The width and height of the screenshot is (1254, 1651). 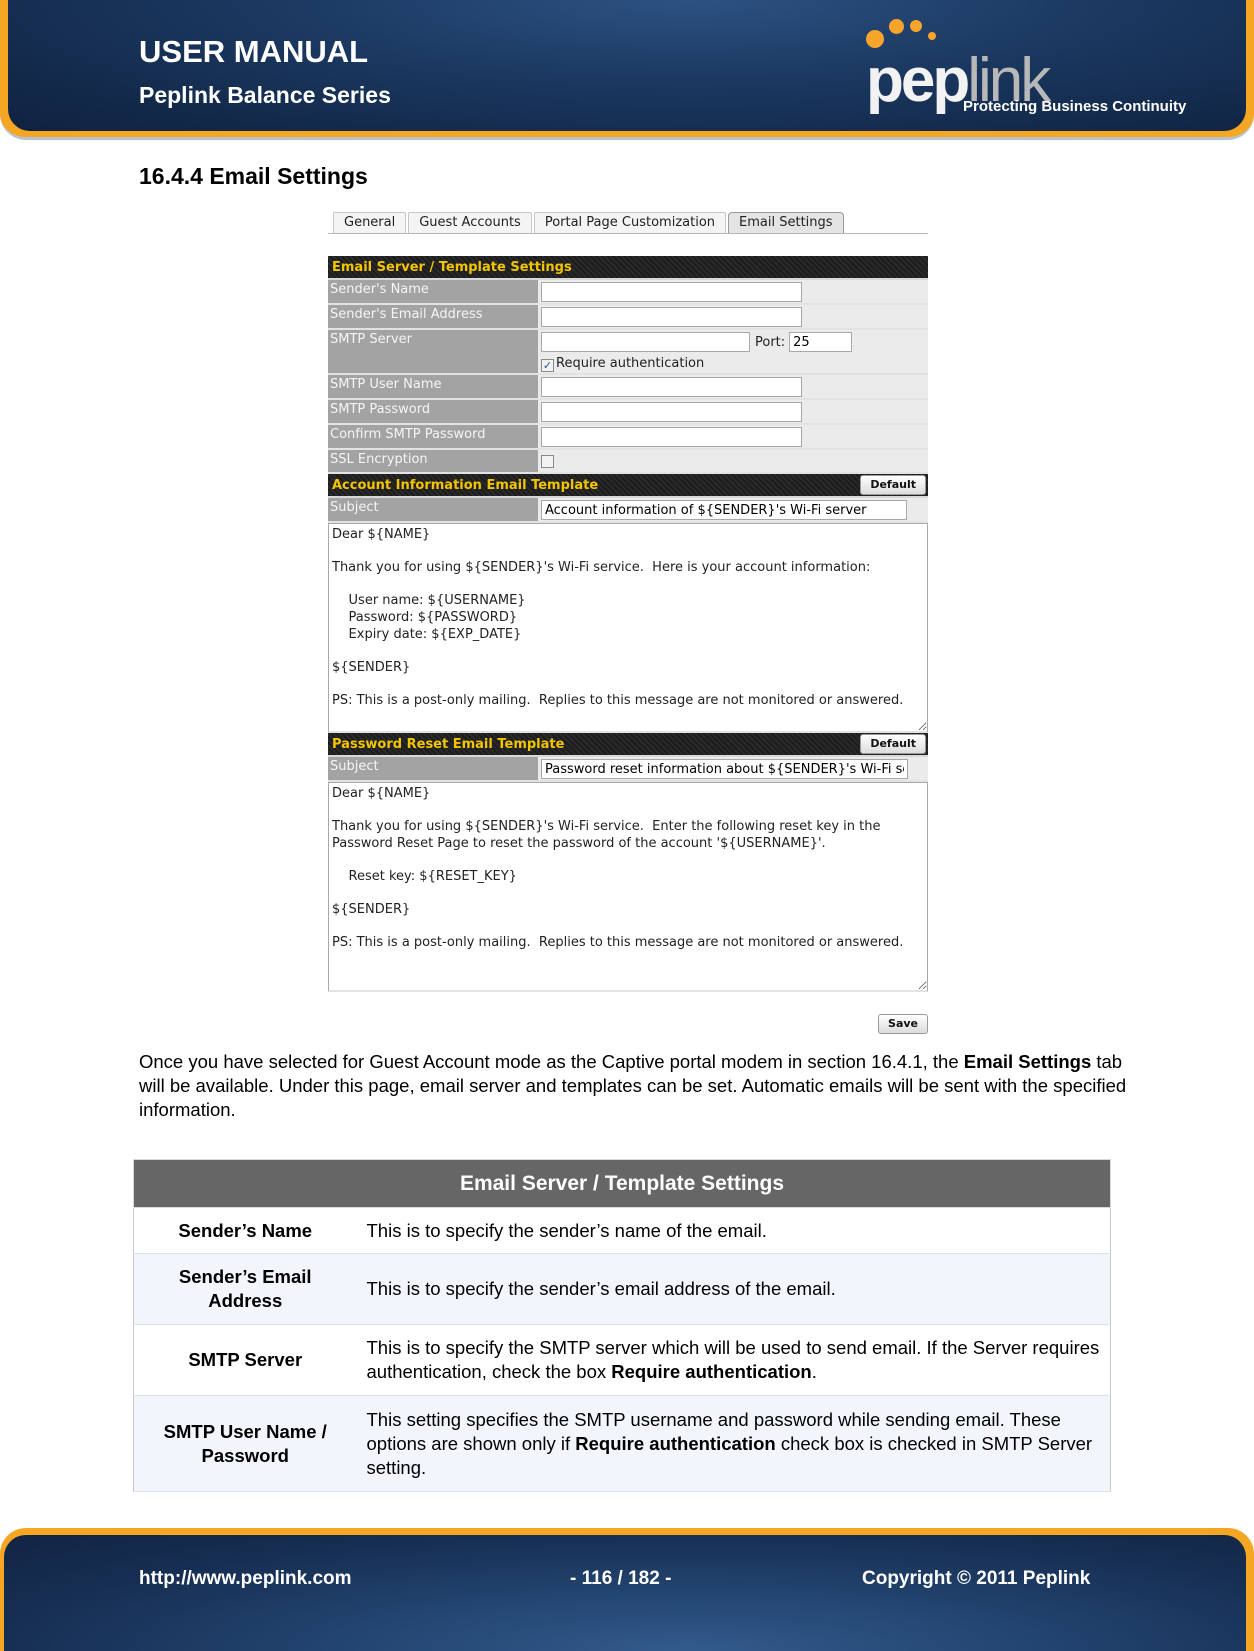 I want to click on account-template-title: Account Information Email Template, so click(x=465, y=485).